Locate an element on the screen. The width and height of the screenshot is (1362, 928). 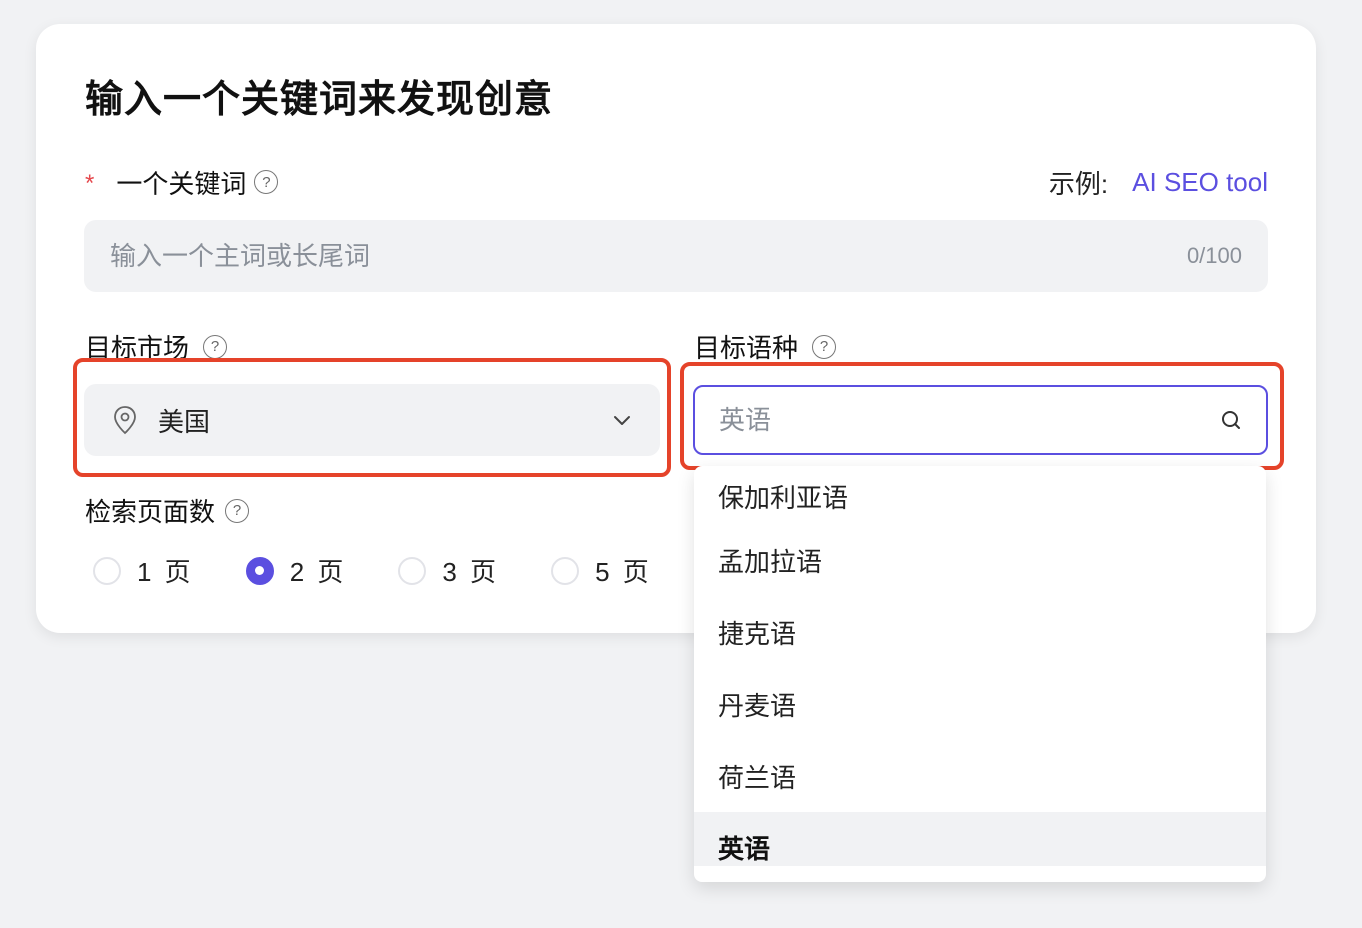
dropdown-option: 孟加拉语 is located at coordinates (980, 560).